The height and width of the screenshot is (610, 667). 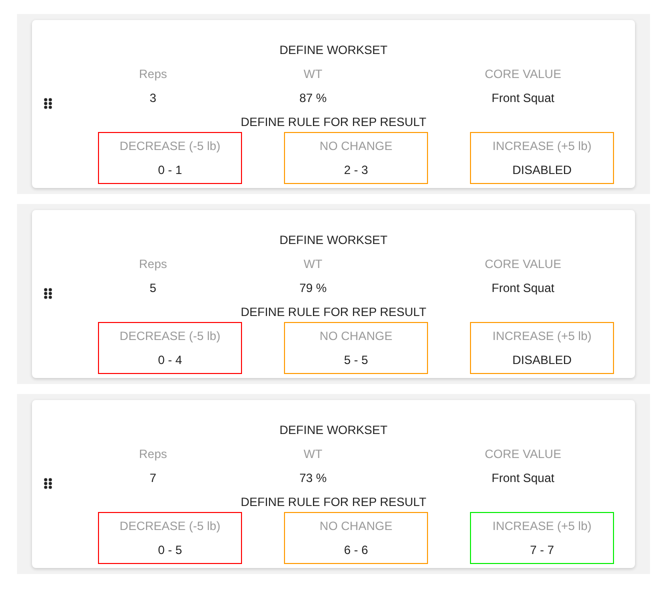 What do you see at coordinates (153, 288) in the screenshot?
I see `field-value: 5` at bounding box center [153, 288].